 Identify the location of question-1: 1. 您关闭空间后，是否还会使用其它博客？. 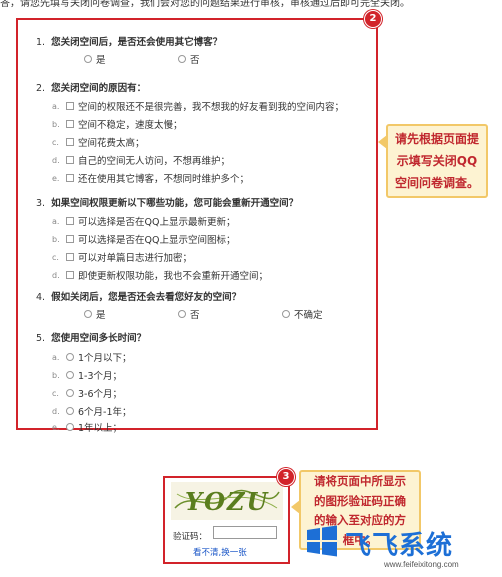
(129, 42).